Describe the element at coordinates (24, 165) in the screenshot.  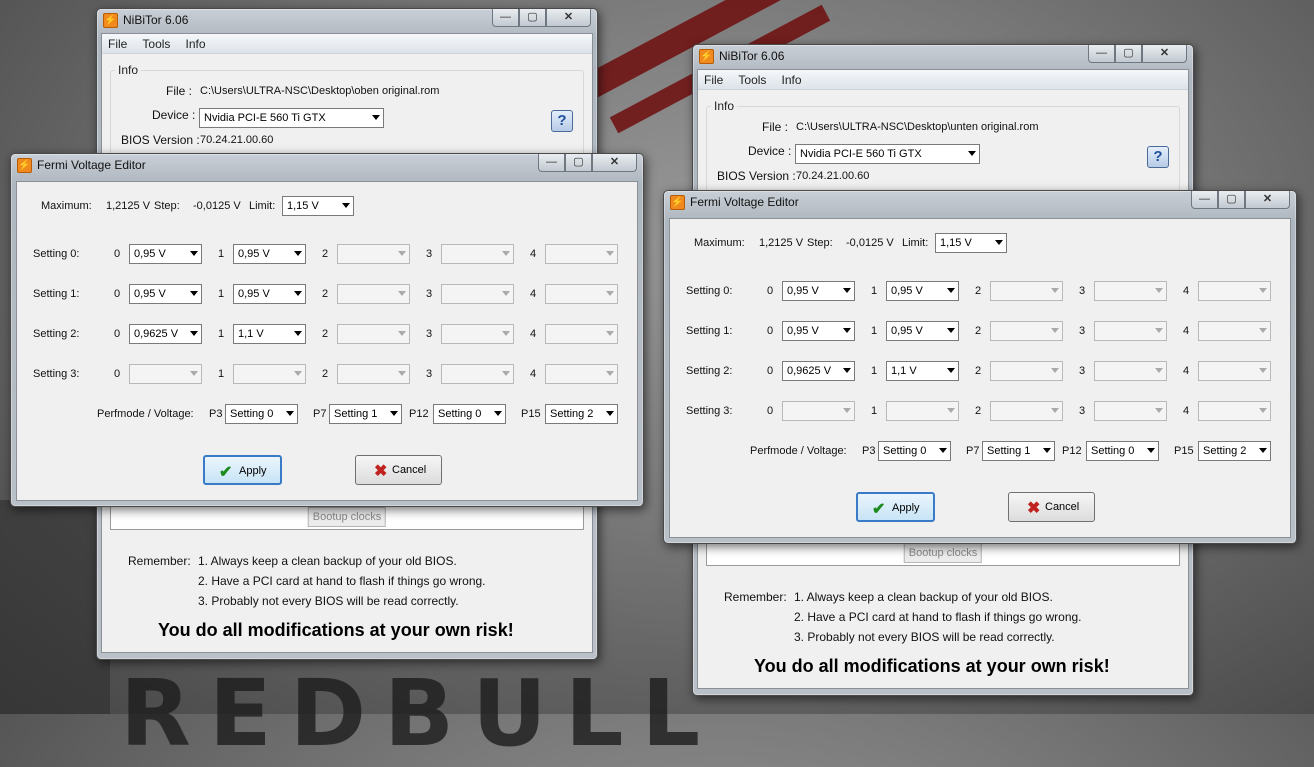
I see `nibitor-icon: ⚡` at that location.